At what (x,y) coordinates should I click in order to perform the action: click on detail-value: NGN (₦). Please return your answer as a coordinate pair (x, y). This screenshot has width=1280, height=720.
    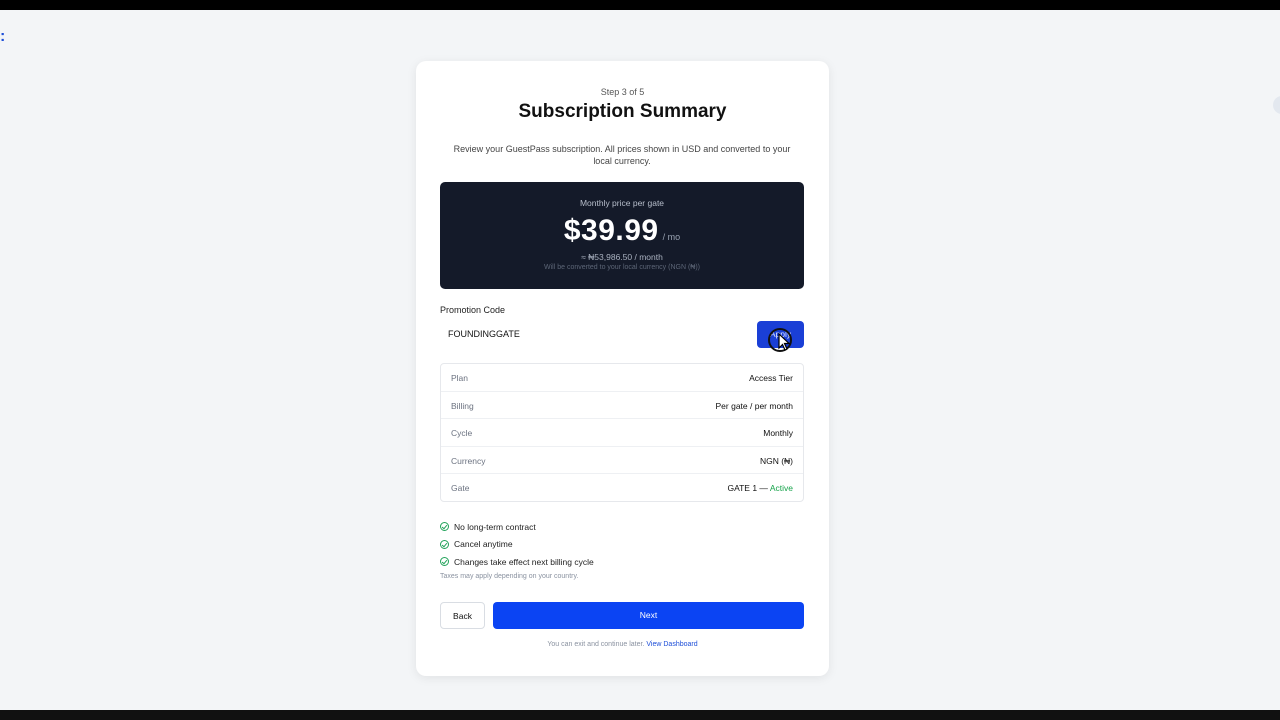
    Looking at the image, I should click on (776, 460).